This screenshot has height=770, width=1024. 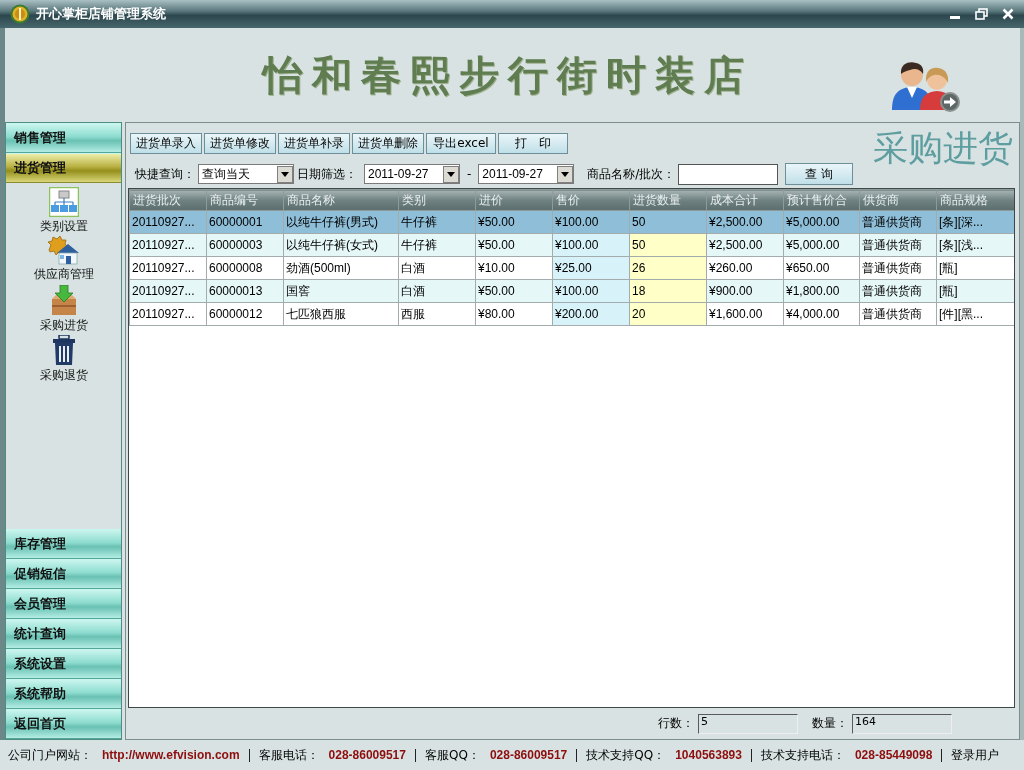 I want to click on toolbar-button: 进货单修改, so click(x=240, y=143).